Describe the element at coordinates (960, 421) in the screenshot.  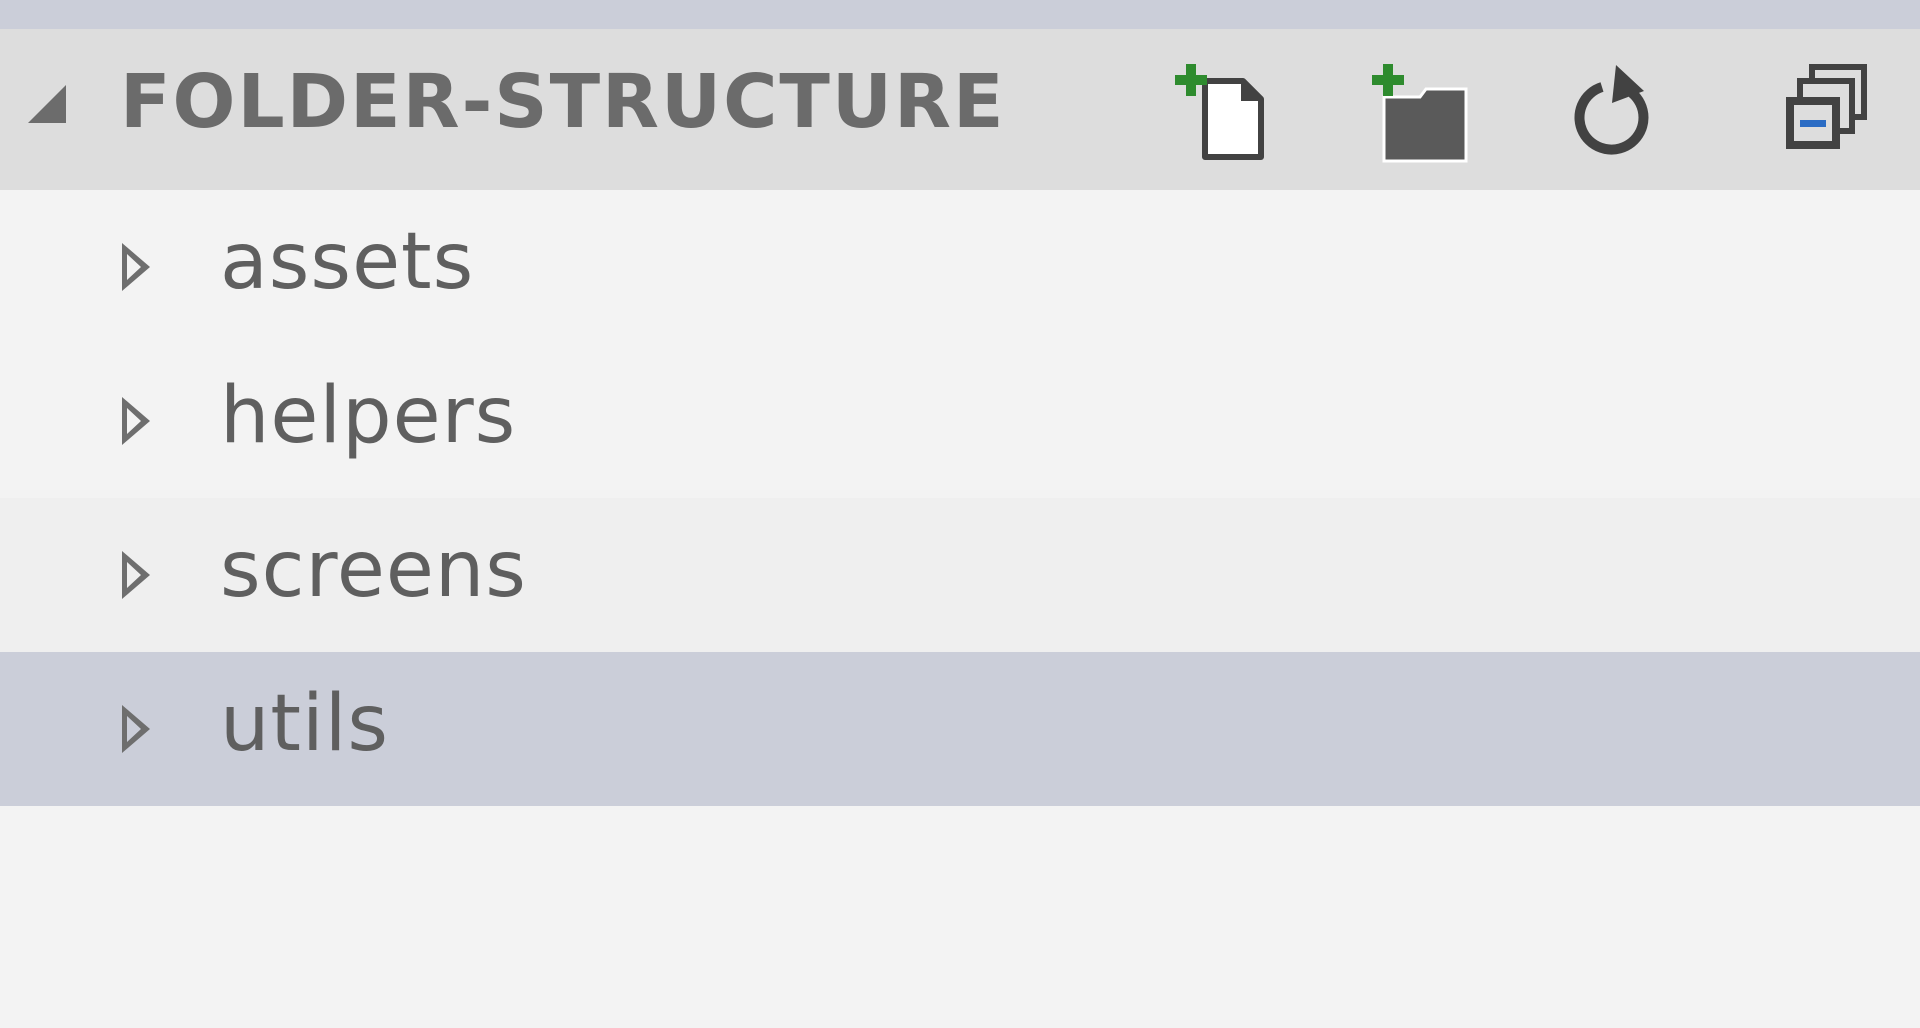
I see `tree-item-helpers: helpers` at that location.